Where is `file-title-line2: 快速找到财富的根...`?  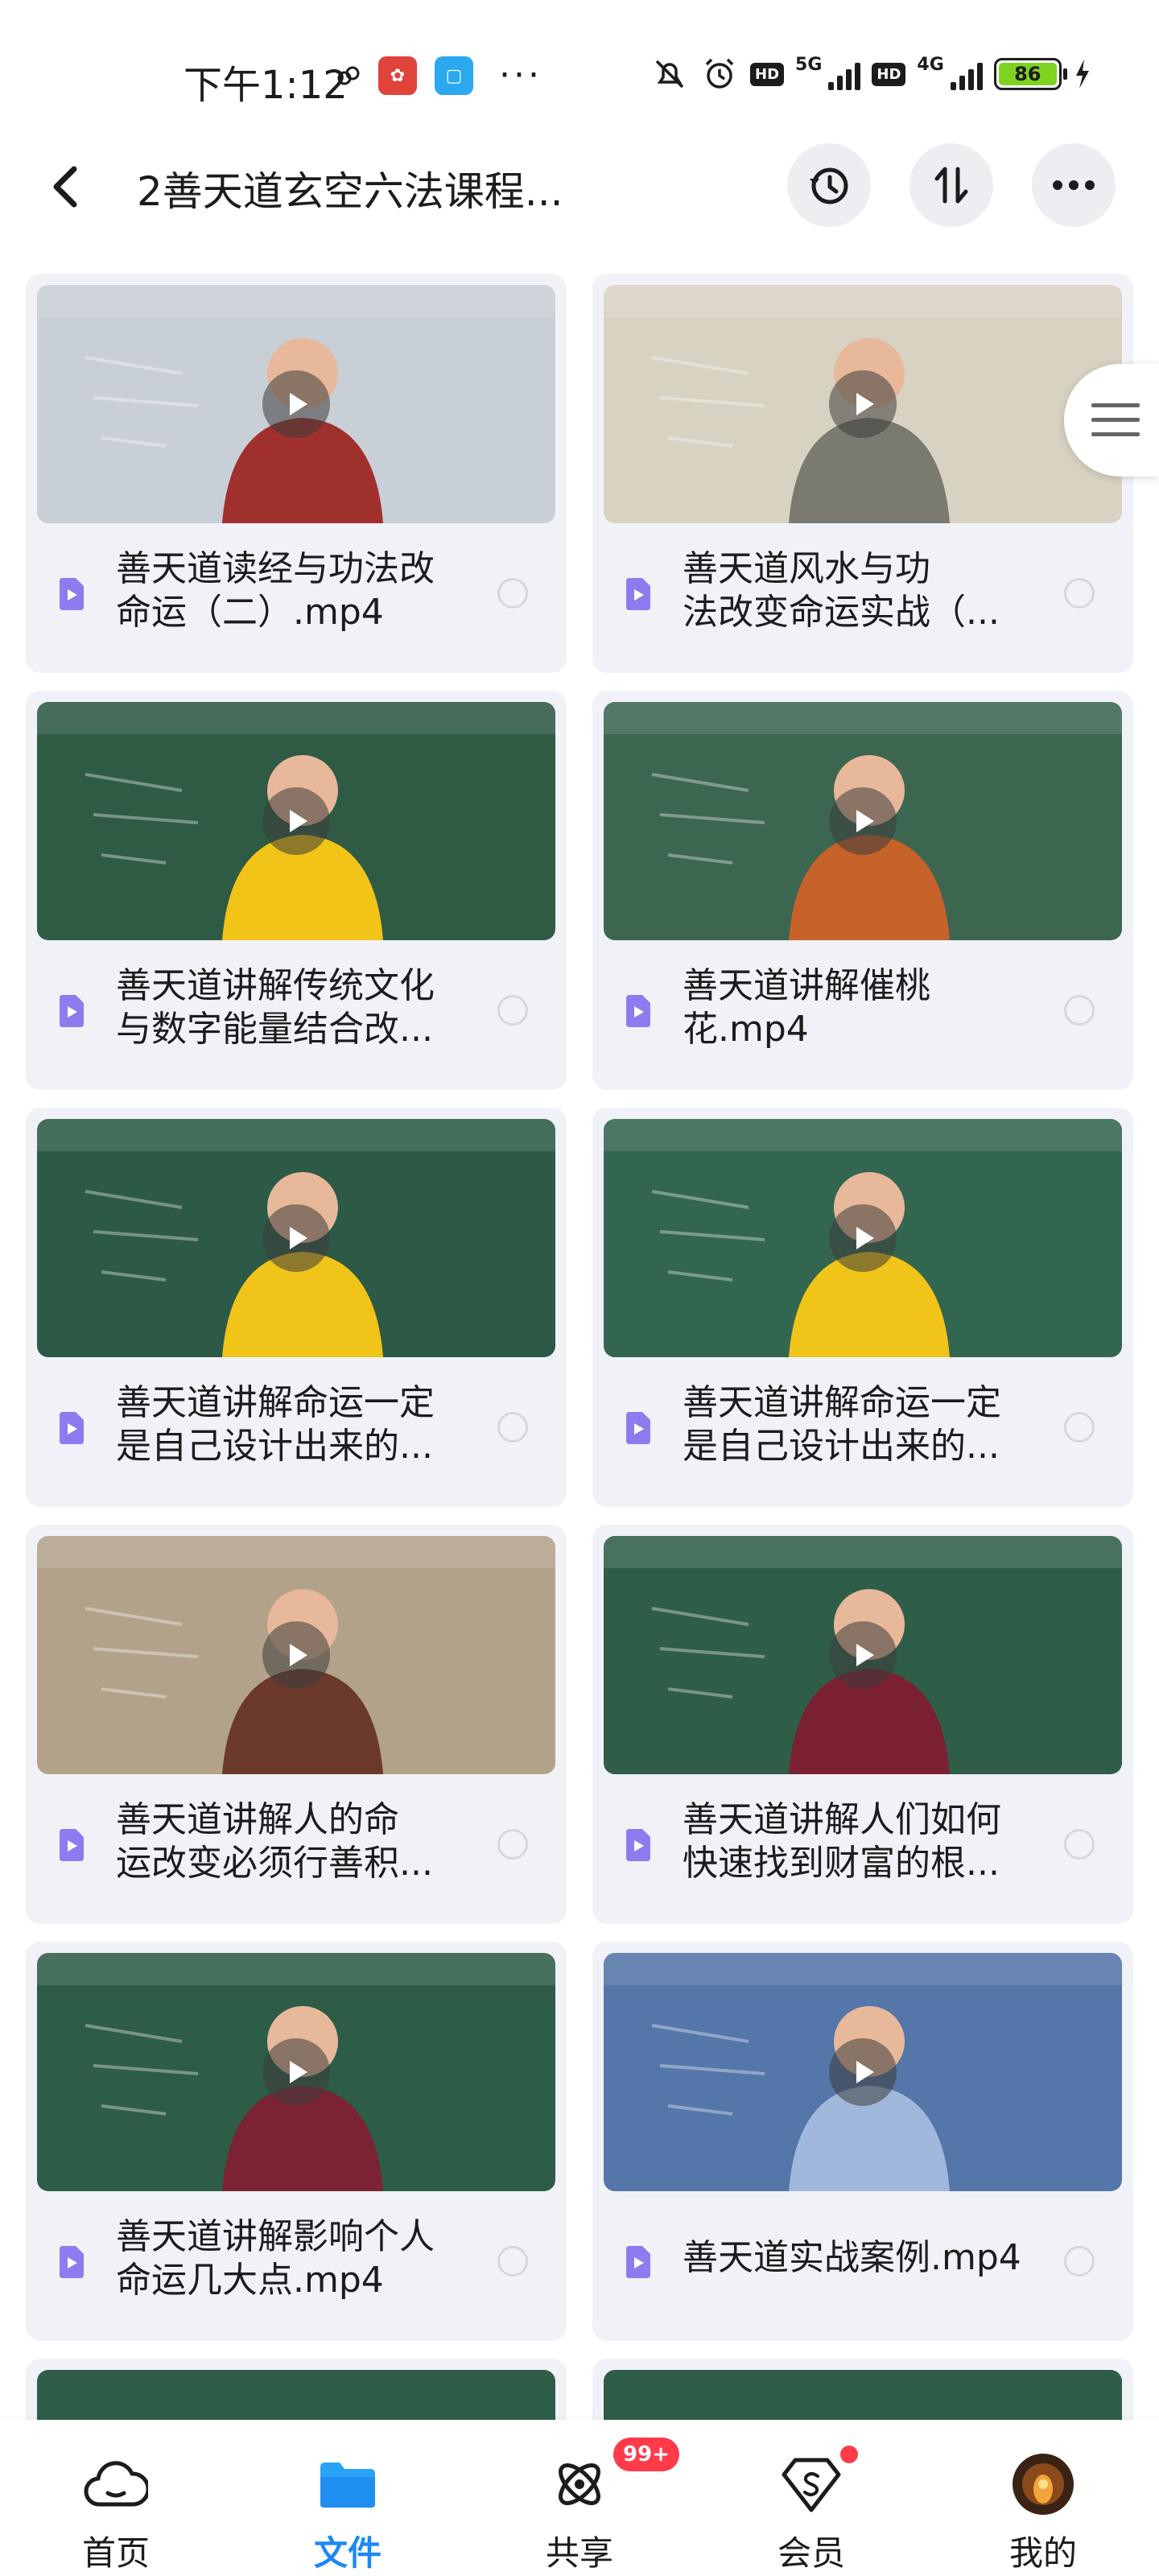
file-title-line2: 快速找到财富的根... is located at coordinates (841, 1863).